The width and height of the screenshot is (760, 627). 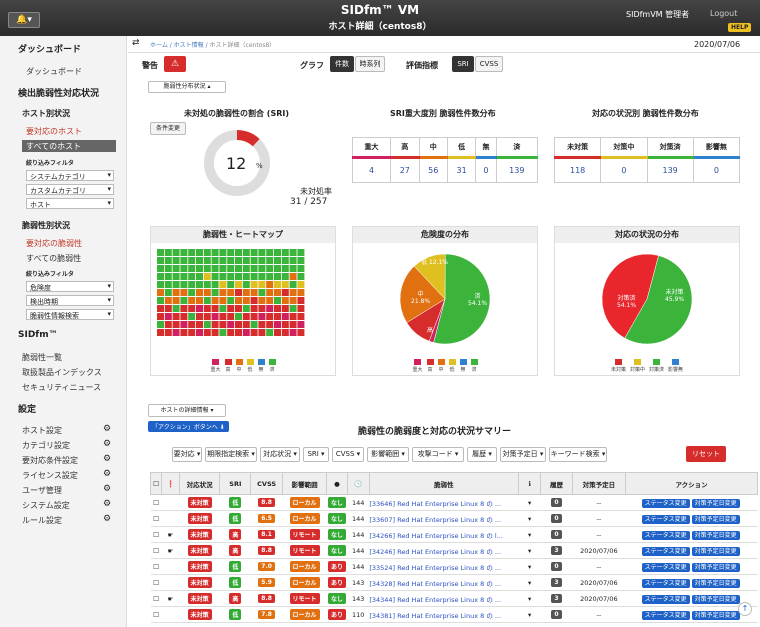 What do you see at coordinates (62, 372) in the screenshot?
I see `sidebar-item-products: 取扱製品インデックス` at bounding box center [62, 372].